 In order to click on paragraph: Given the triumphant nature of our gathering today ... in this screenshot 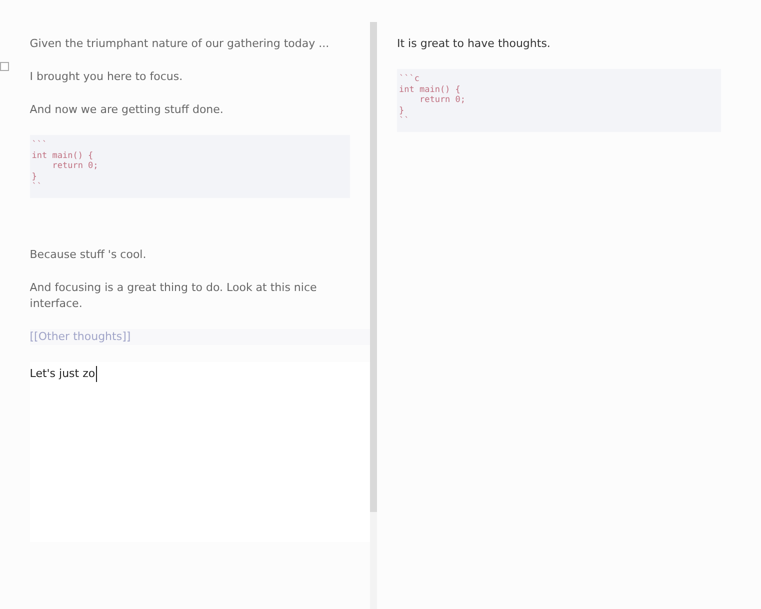, I will do `click(180, 44)`.